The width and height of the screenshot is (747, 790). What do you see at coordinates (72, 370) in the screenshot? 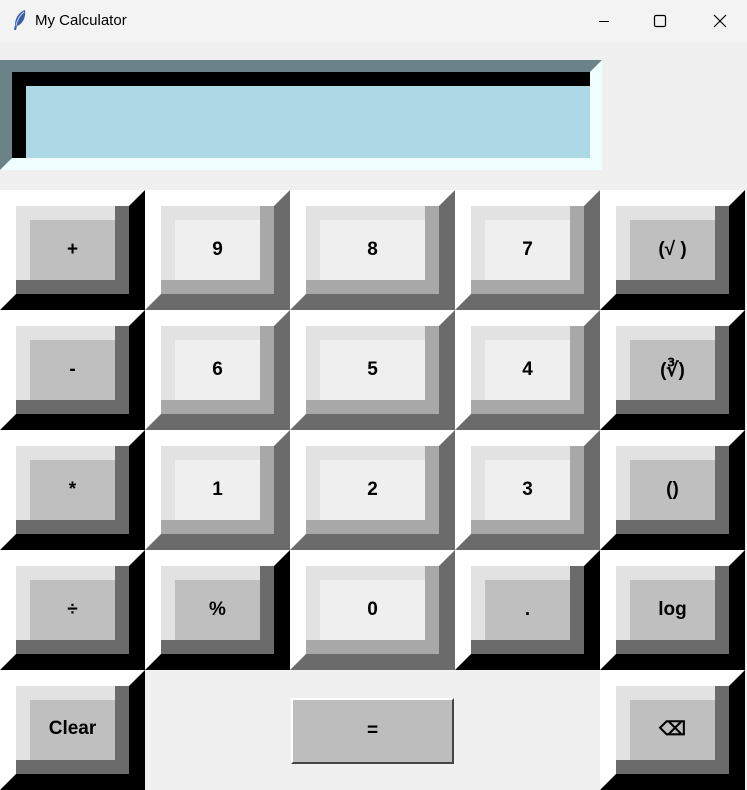
I see `minus-button: -` at bounding box center [72, 370].